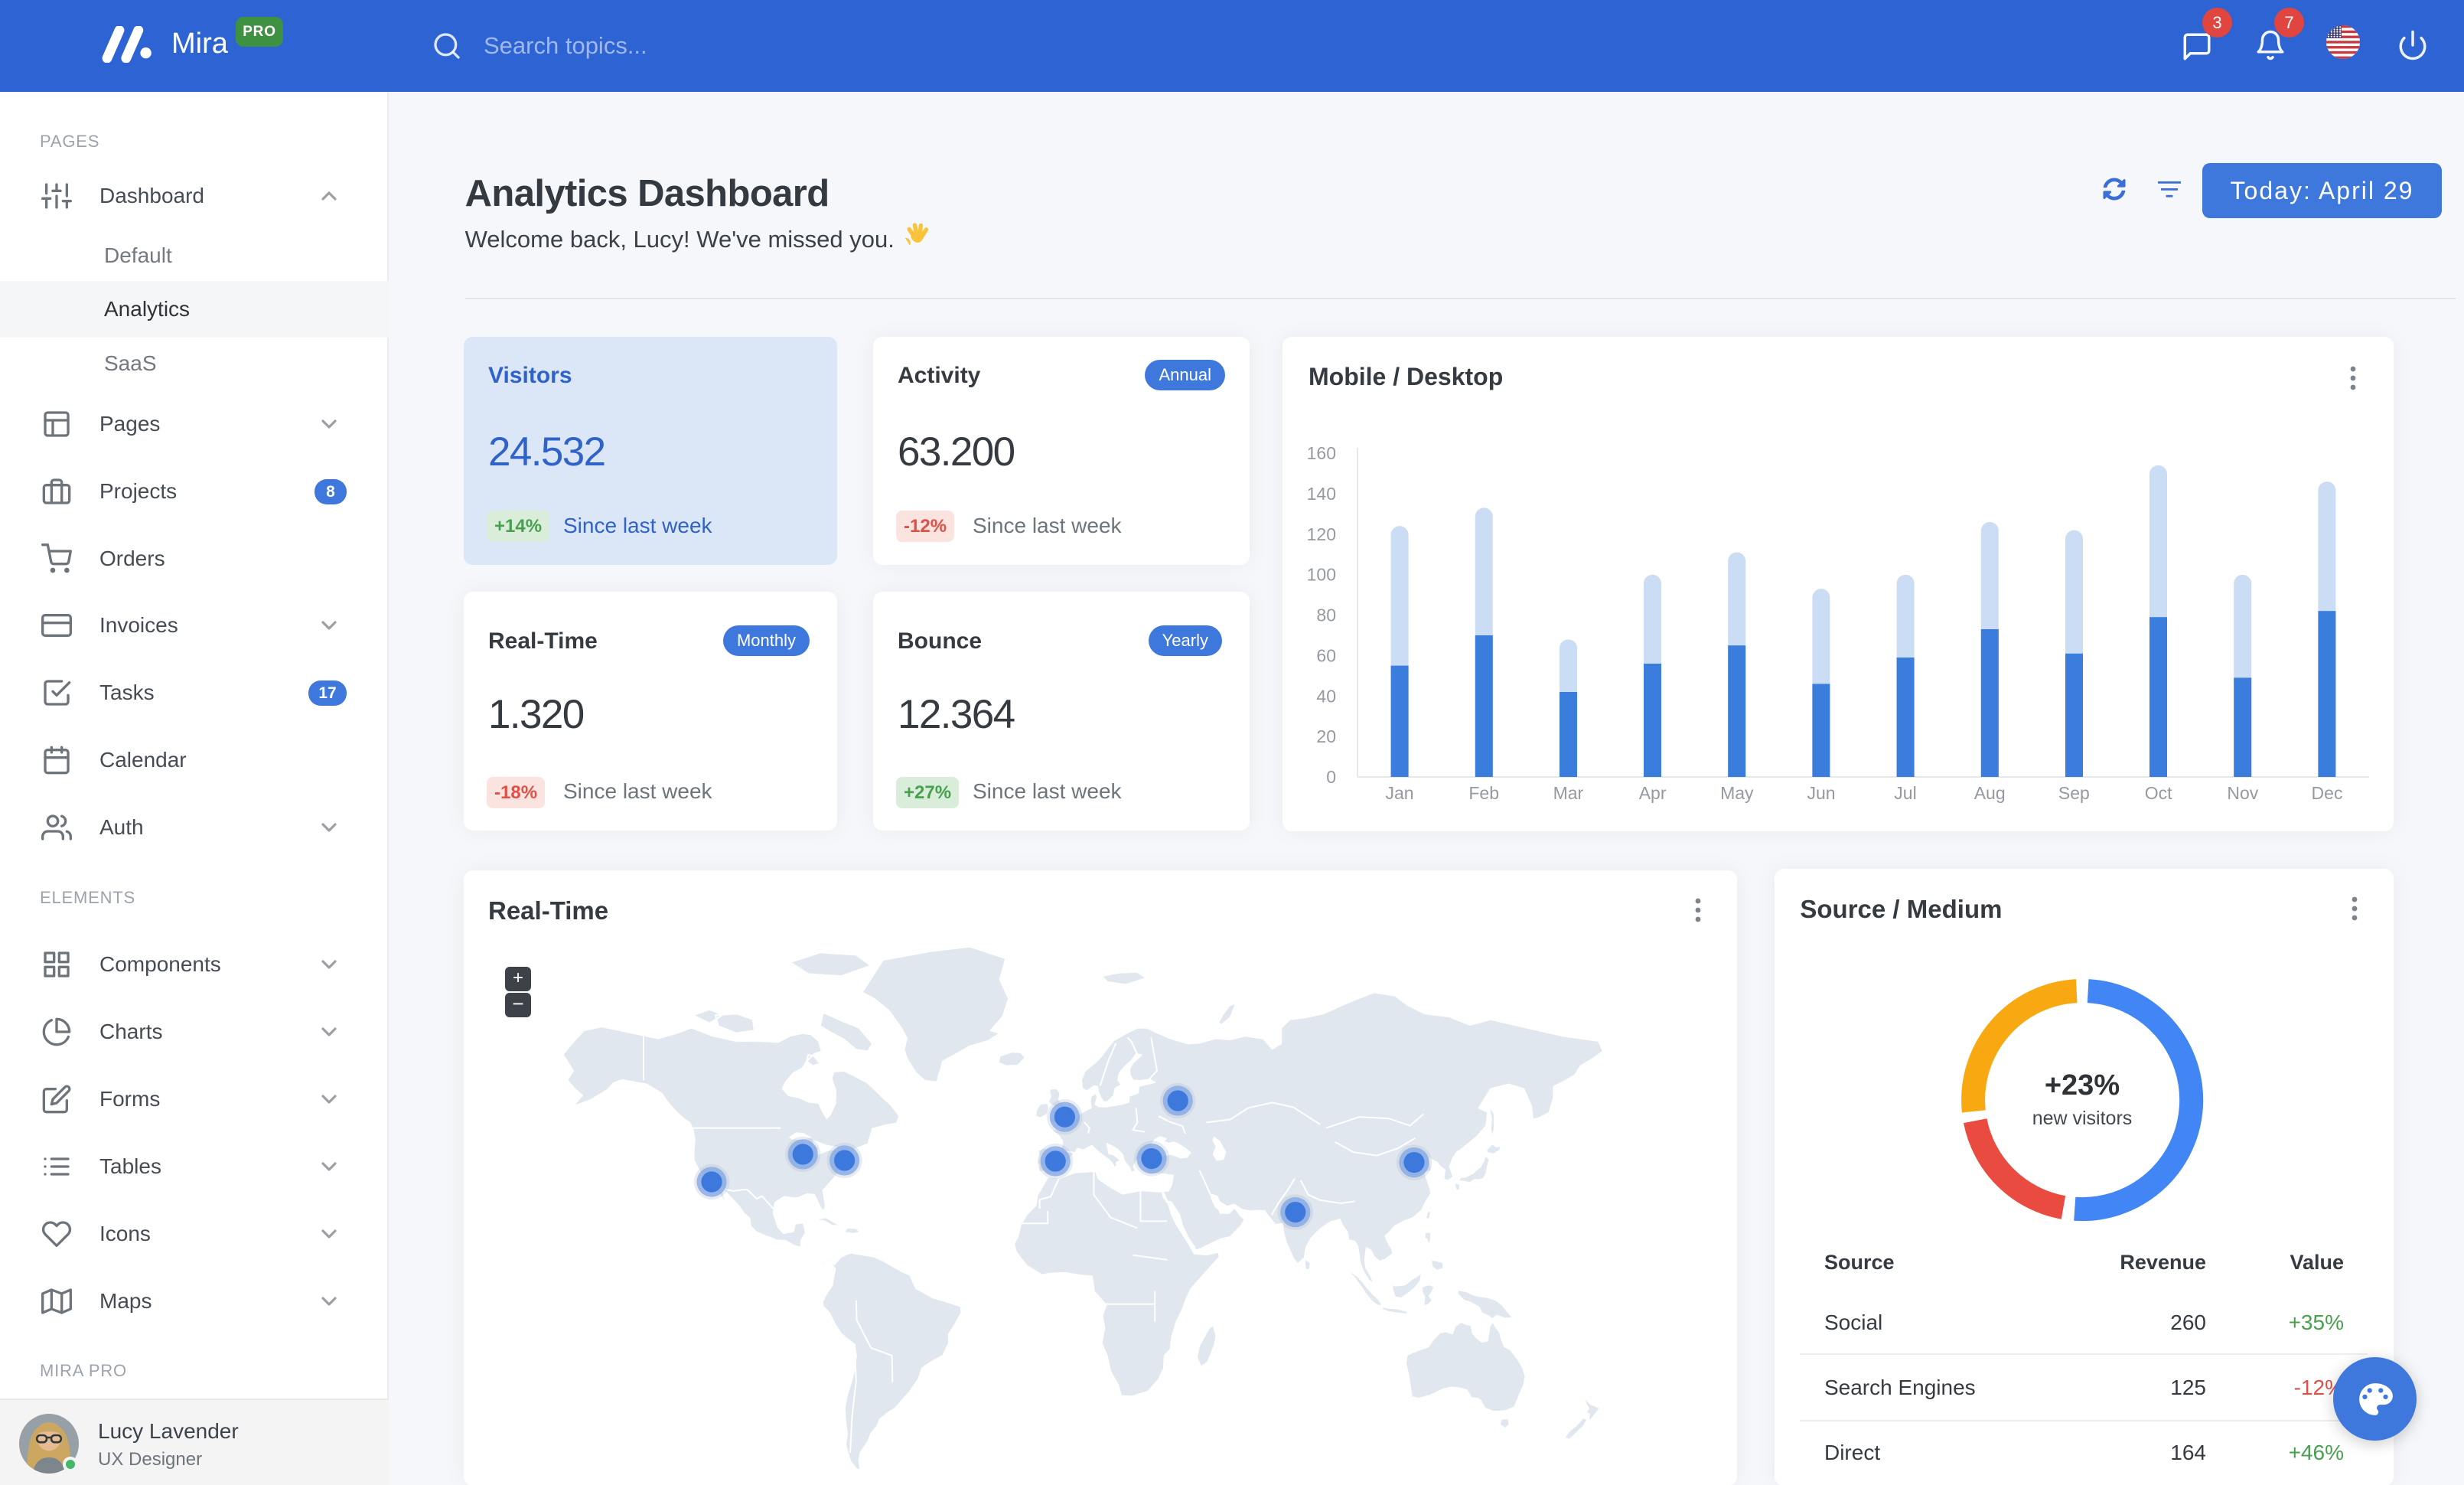 Image resolution: width=2464 pixels, height=1485 pixels. I want to click on svg-text: 0, so click(1331, 777).